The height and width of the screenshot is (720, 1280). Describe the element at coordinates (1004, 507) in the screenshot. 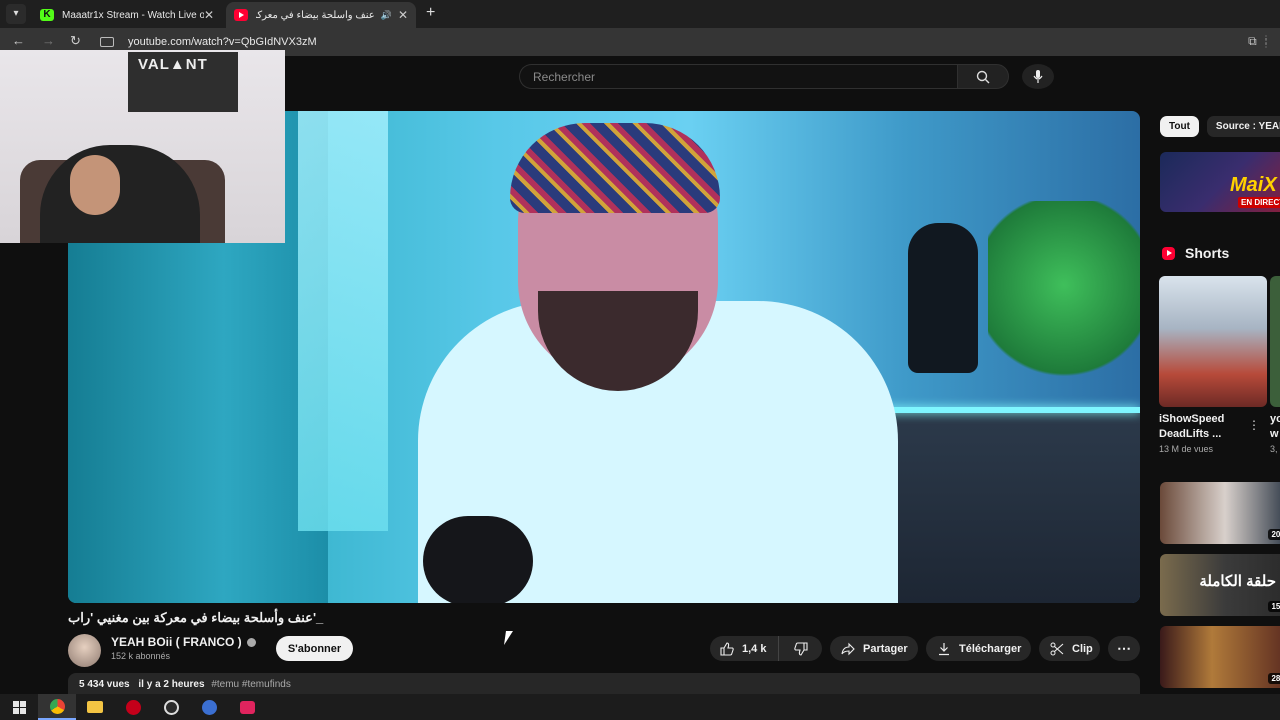

I see `video-frame-shoe-shelf` at that location.